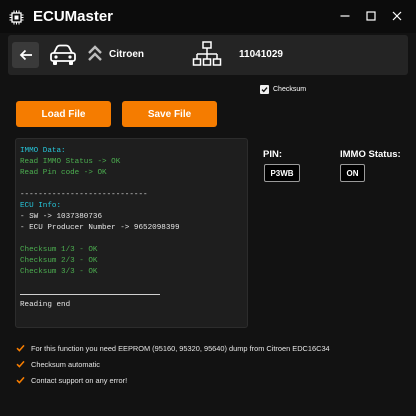 Image resolution: width=416 pixels, height=416 pixels. I want to click on log-line: - ECU Producer Number -> 9652098399, so click(100, 228).